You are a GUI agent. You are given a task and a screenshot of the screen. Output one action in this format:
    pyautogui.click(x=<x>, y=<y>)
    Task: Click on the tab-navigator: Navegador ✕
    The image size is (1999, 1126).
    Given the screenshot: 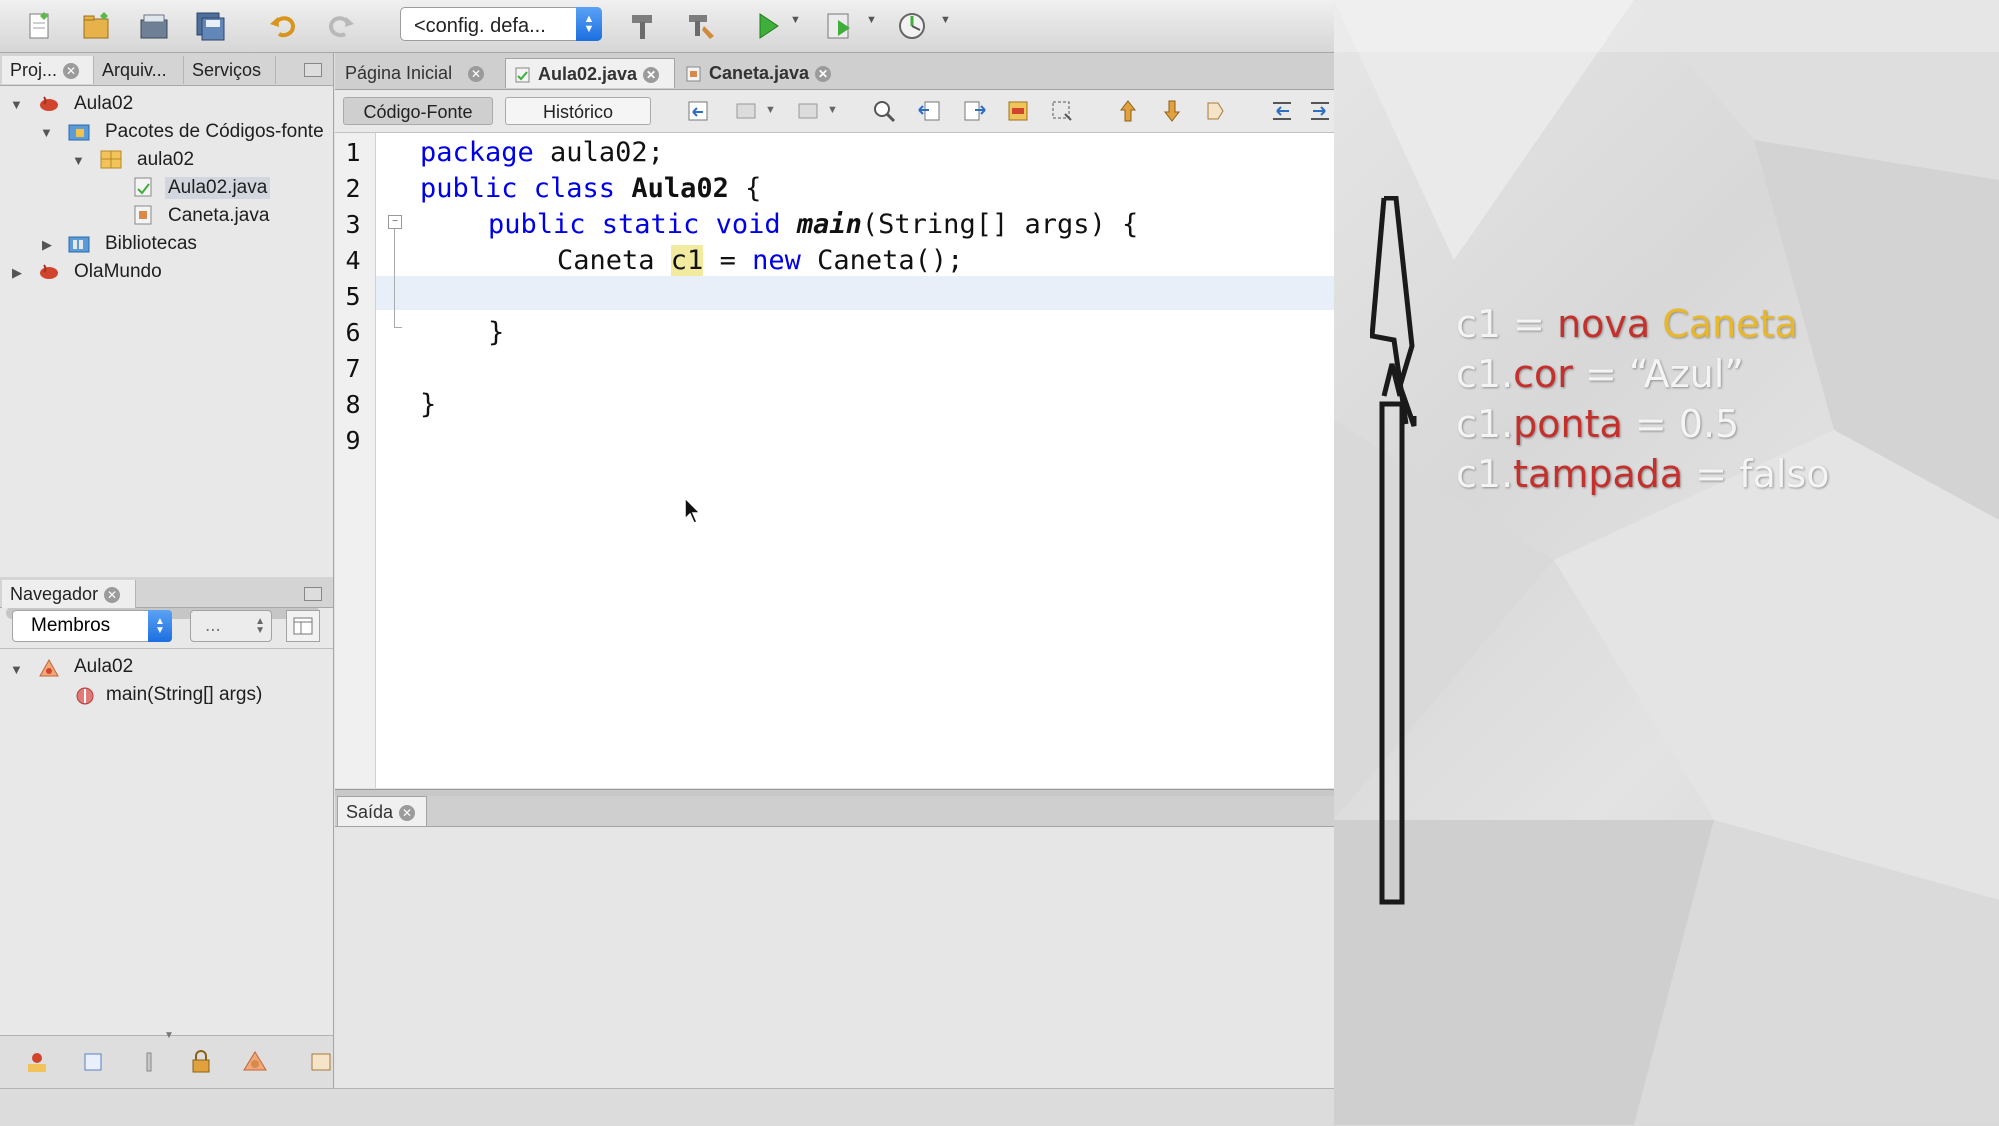 What is the action you would take?
    pyautogui.click(x=69, y=594)
    